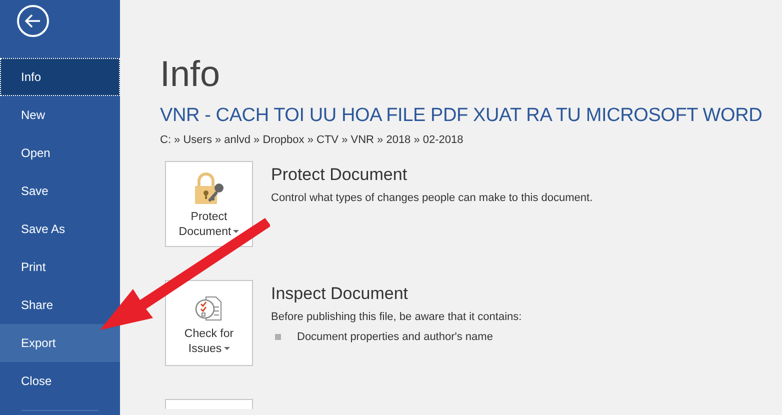 The image size is (782, 415). I want to click on sidebar-item: New, so click(60, 115).